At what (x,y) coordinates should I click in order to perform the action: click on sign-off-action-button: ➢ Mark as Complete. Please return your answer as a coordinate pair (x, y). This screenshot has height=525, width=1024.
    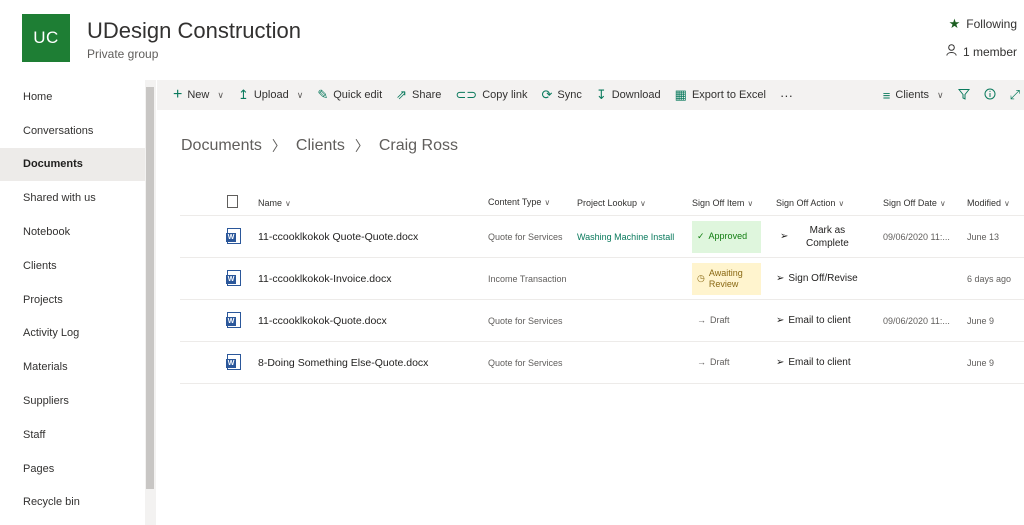
    Looking at the image, I should click on (829, 237).